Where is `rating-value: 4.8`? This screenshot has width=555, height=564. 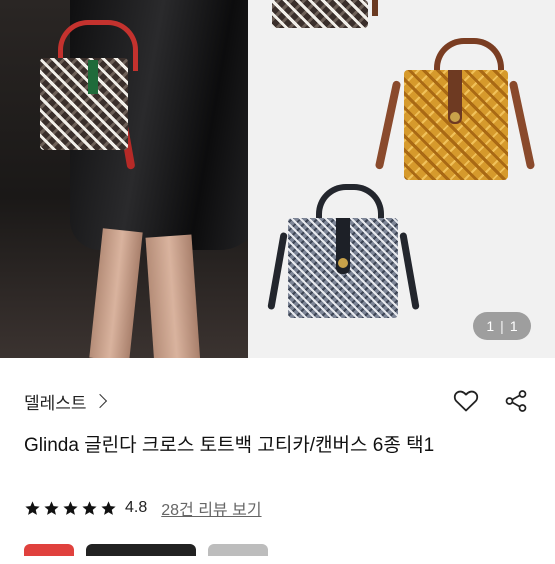 rating-value: 4.8 is located at coordinates (136, 507).